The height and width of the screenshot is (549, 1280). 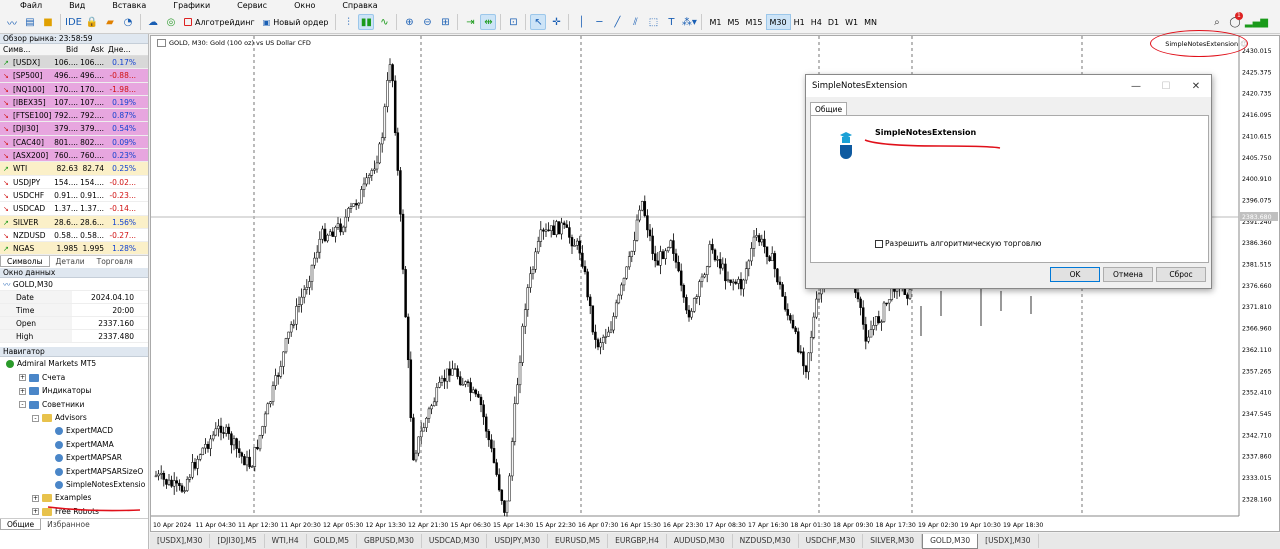 What do you see at coordinates (599, 22) in the screenshot?
I see `horizontal-line-icon: ─` at bounding box center [599, 22].